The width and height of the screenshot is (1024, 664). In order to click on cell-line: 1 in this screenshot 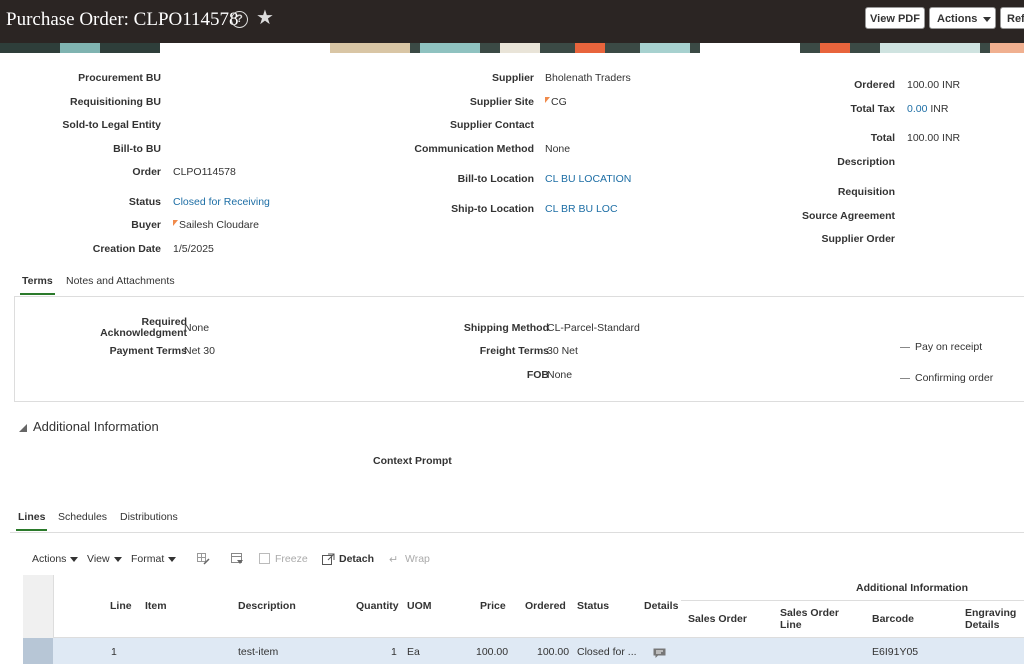, I will do `click(114, 652)`.